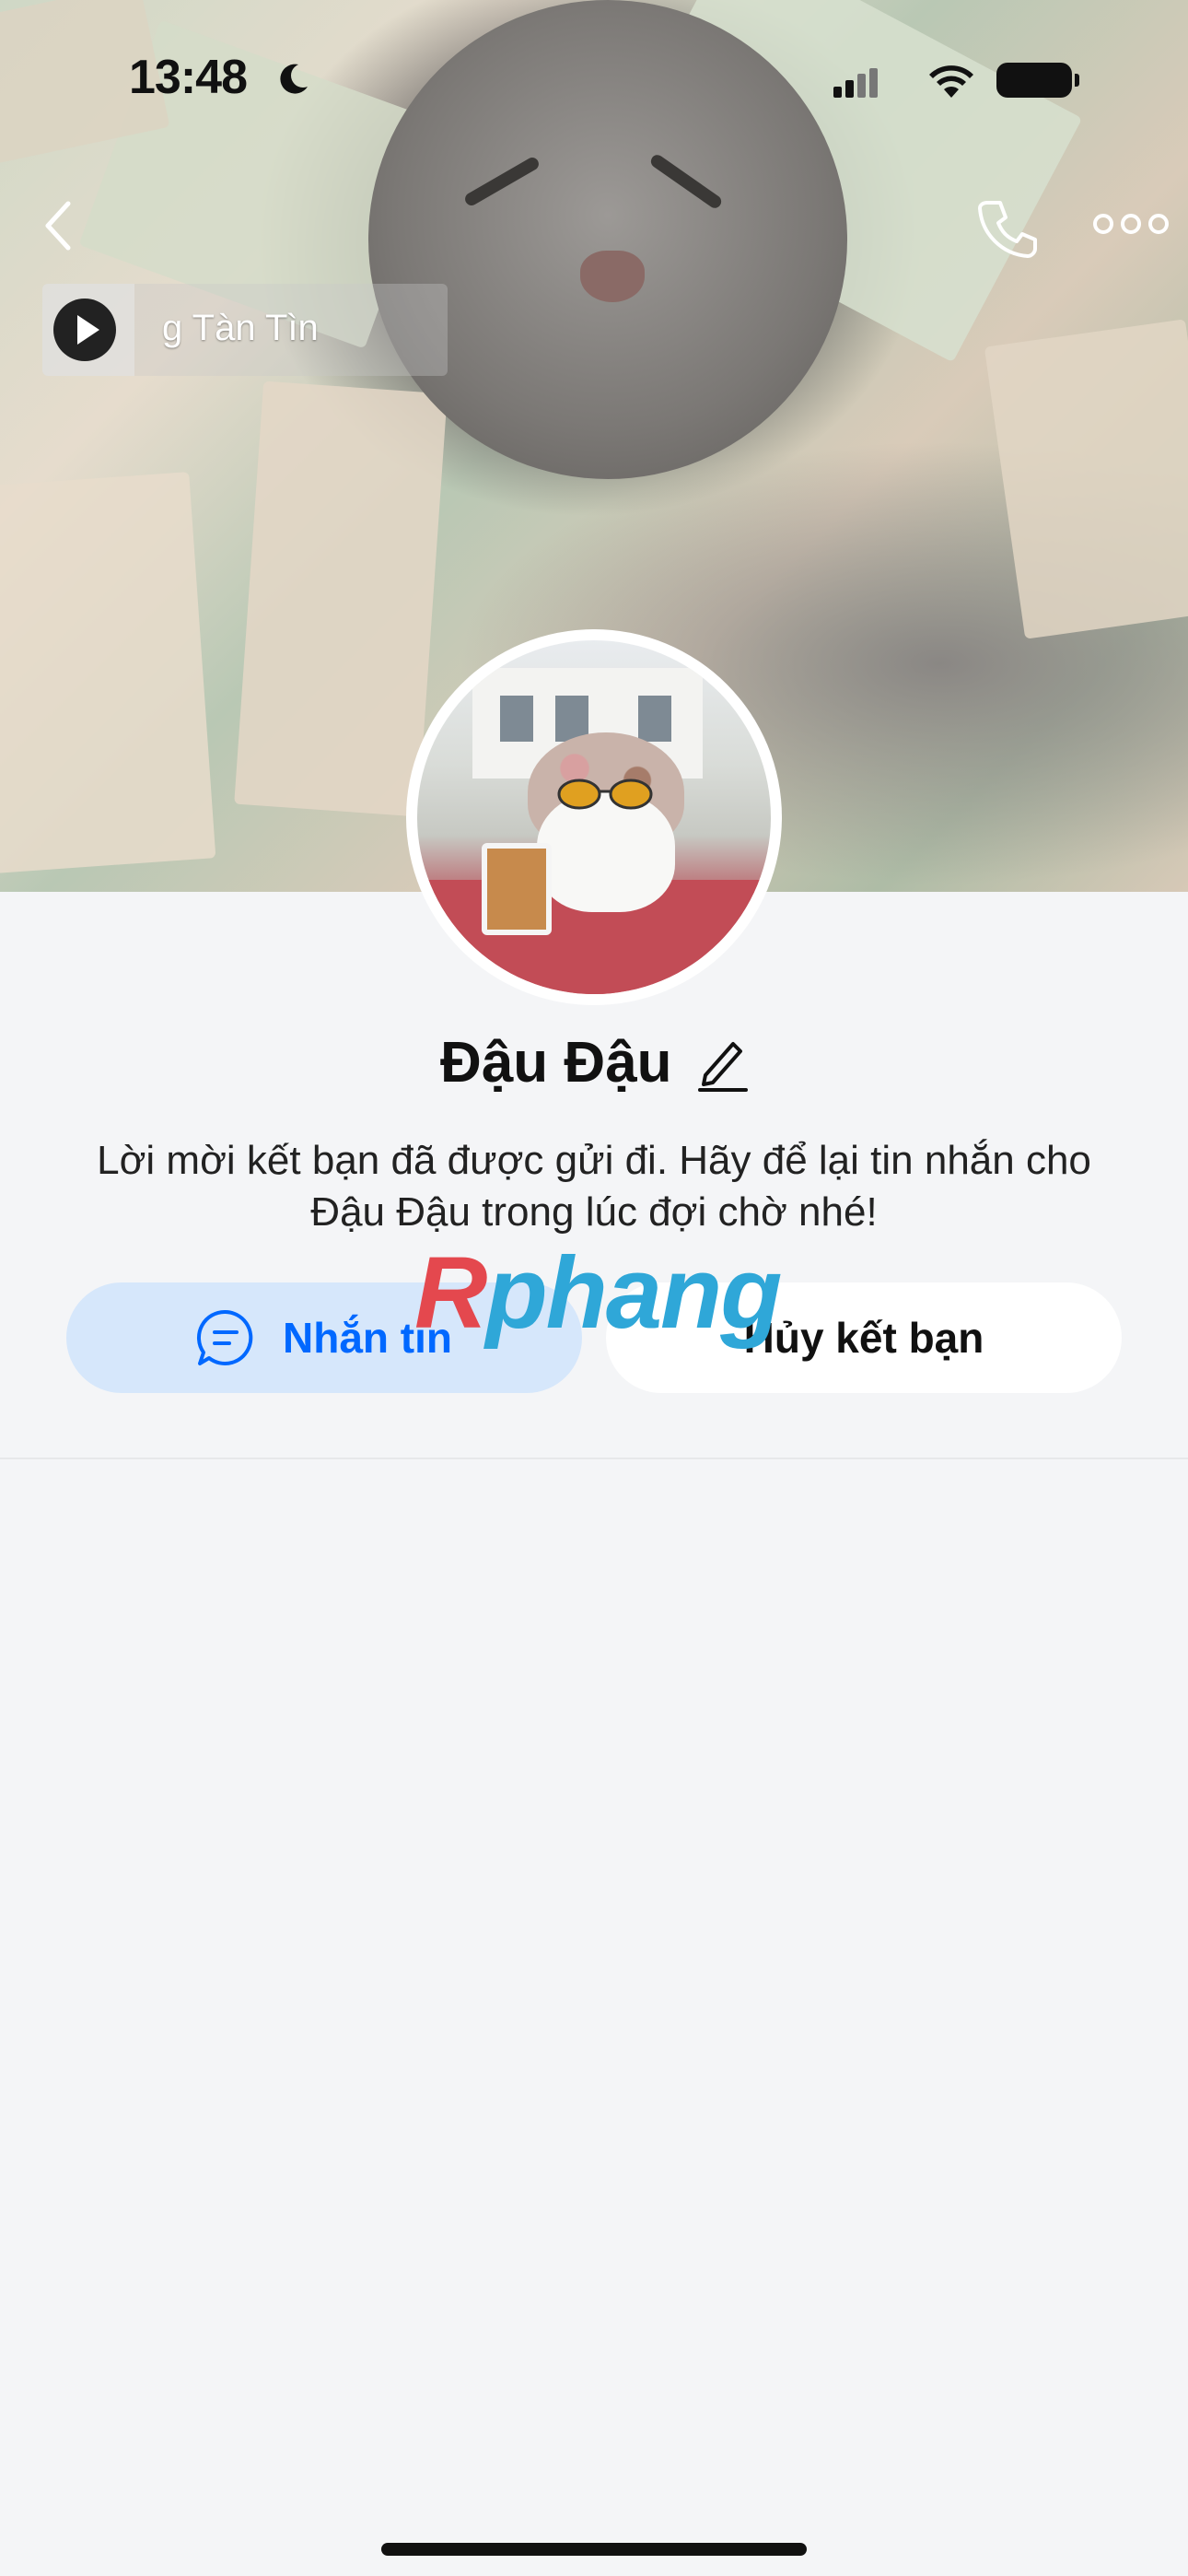 The image size is (1188, 2576). I want to click on watermark-logo: Rphang, so click(598, 1293).